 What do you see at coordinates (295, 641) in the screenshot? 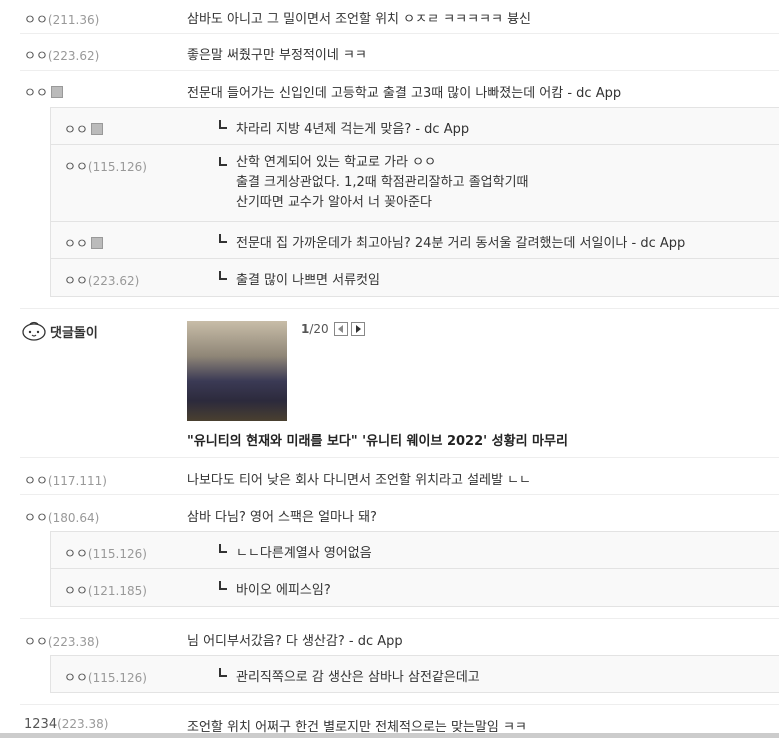
I see `comment-text: 님 어디부서갔음? 다 생산감? - dc App` at bounding box center [295, 641].